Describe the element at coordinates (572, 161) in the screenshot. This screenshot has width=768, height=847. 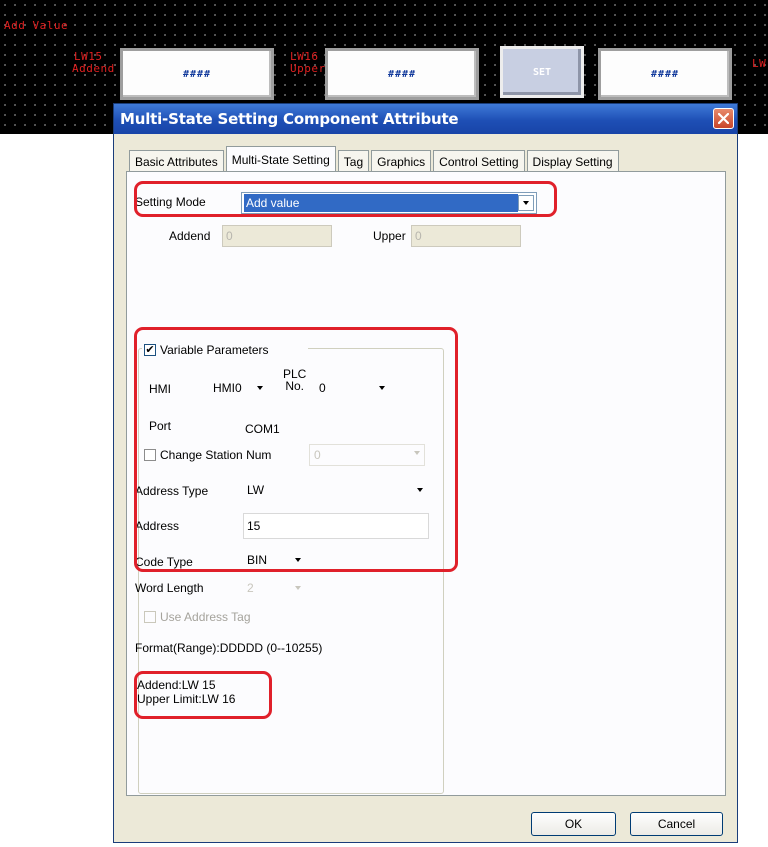
I see `tab-display-setting: Display Setting` at that location.